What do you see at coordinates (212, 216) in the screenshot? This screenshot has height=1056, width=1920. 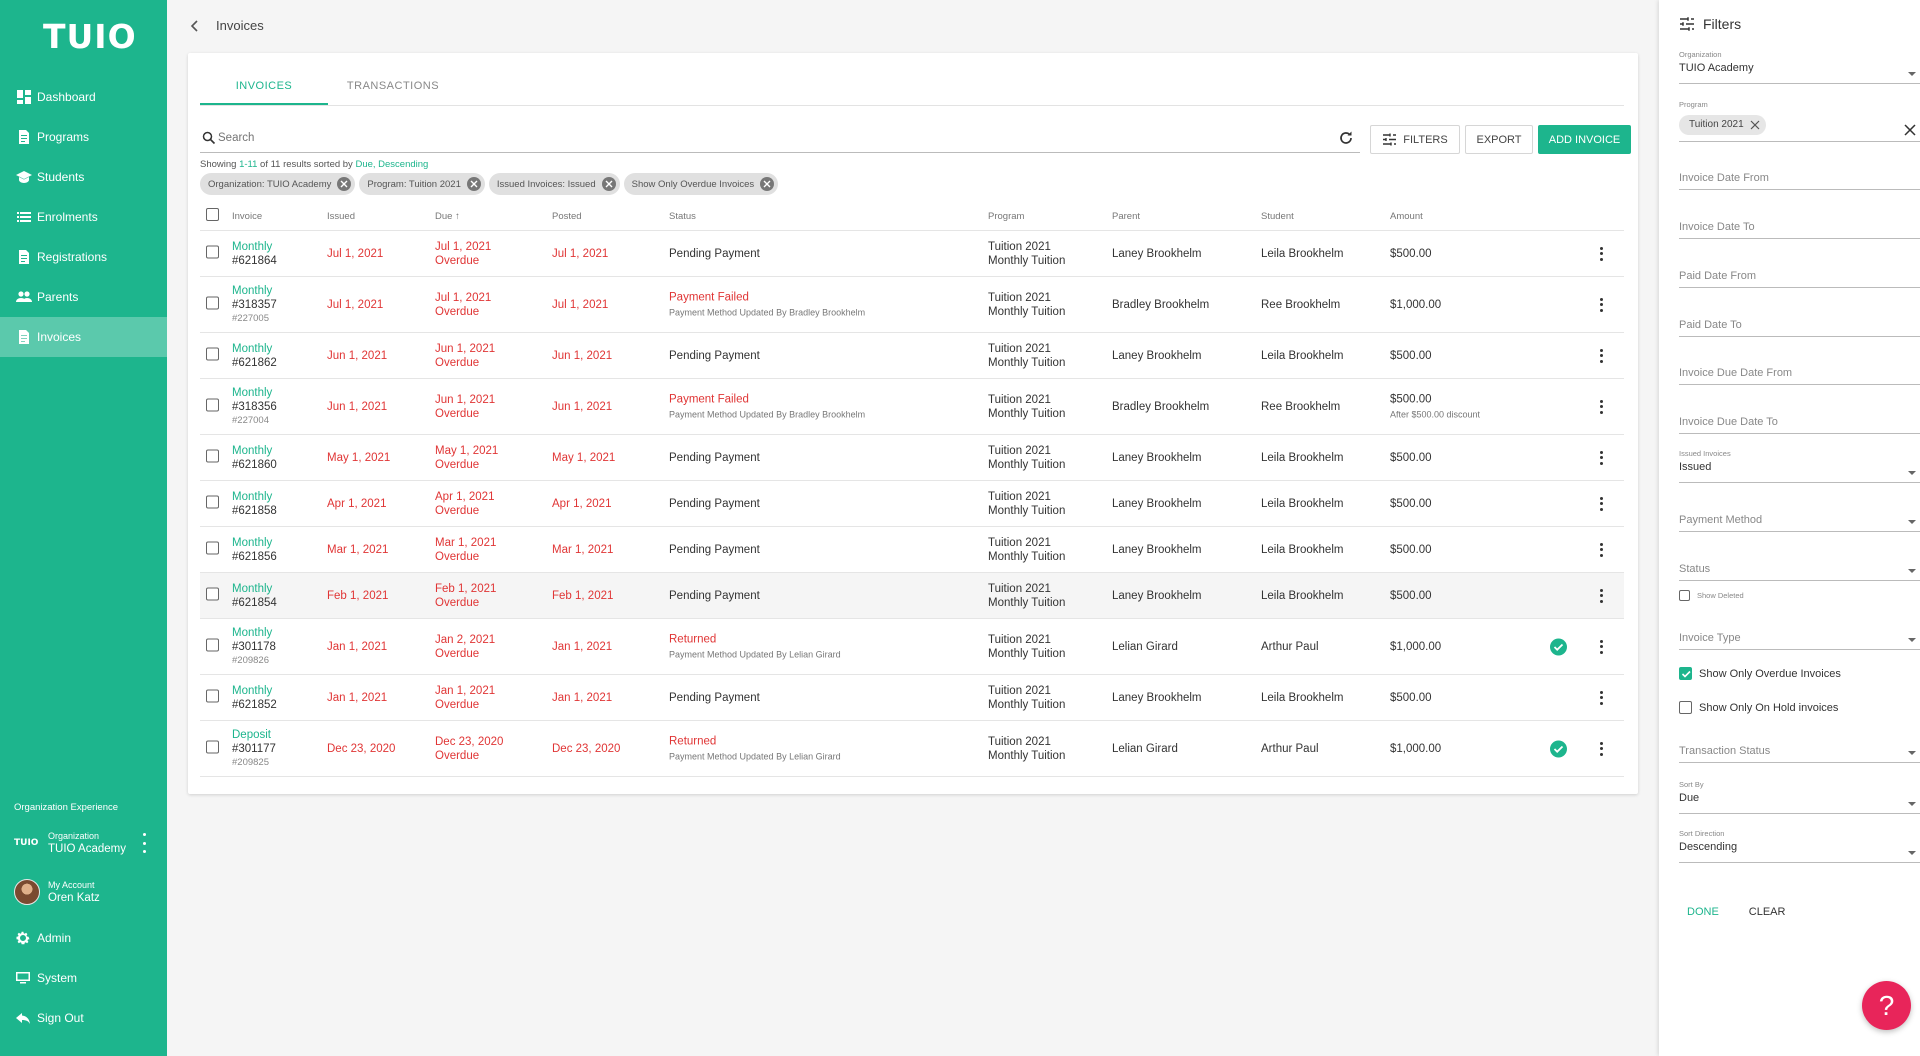 I see `select-all-checkbox` at bounding box center [212, 216].